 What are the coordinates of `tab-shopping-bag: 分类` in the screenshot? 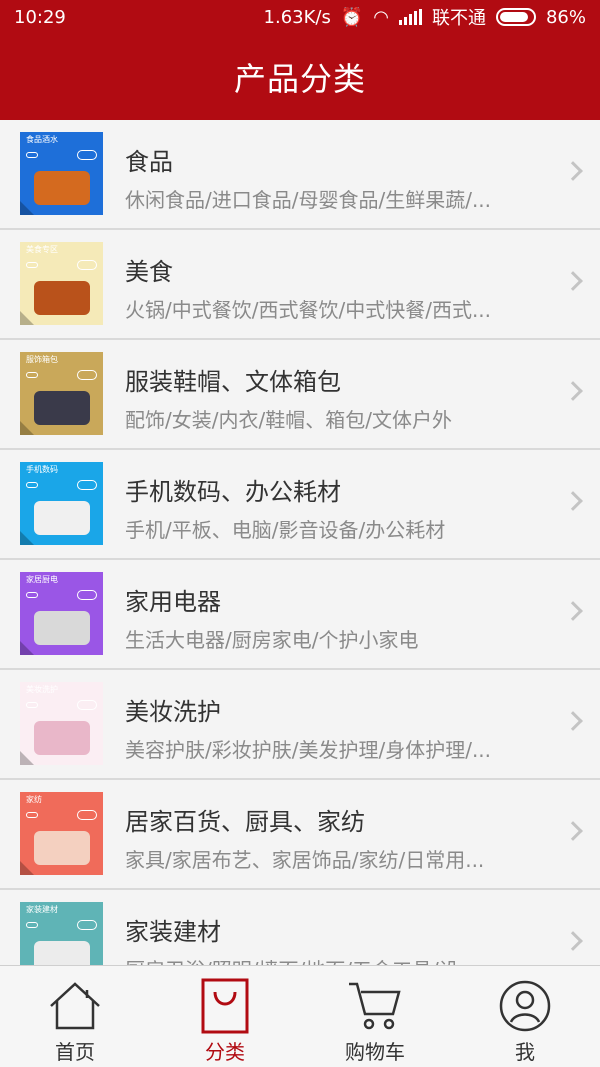 It's located at (225, 1016).